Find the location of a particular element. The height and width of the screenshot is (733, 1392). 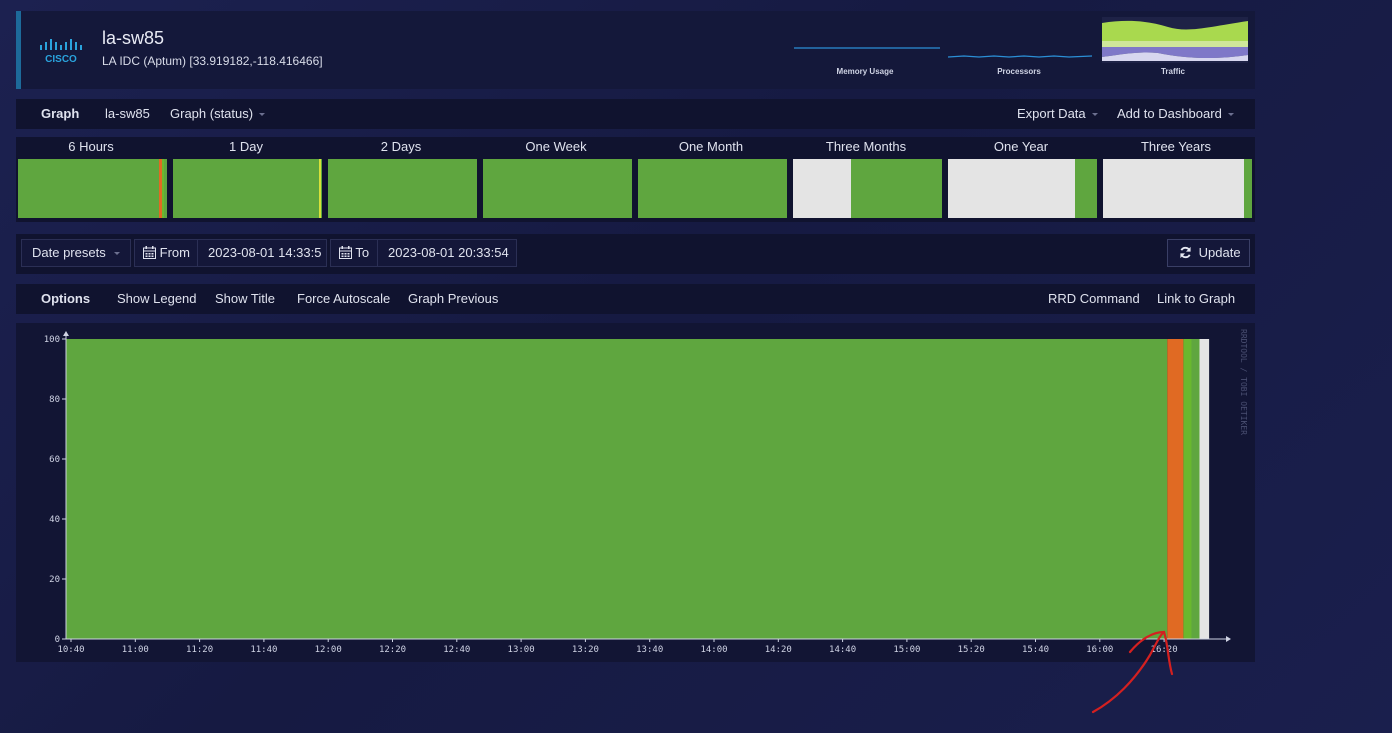

thumb-one-week: One Week is located at coordinates (556, 179).